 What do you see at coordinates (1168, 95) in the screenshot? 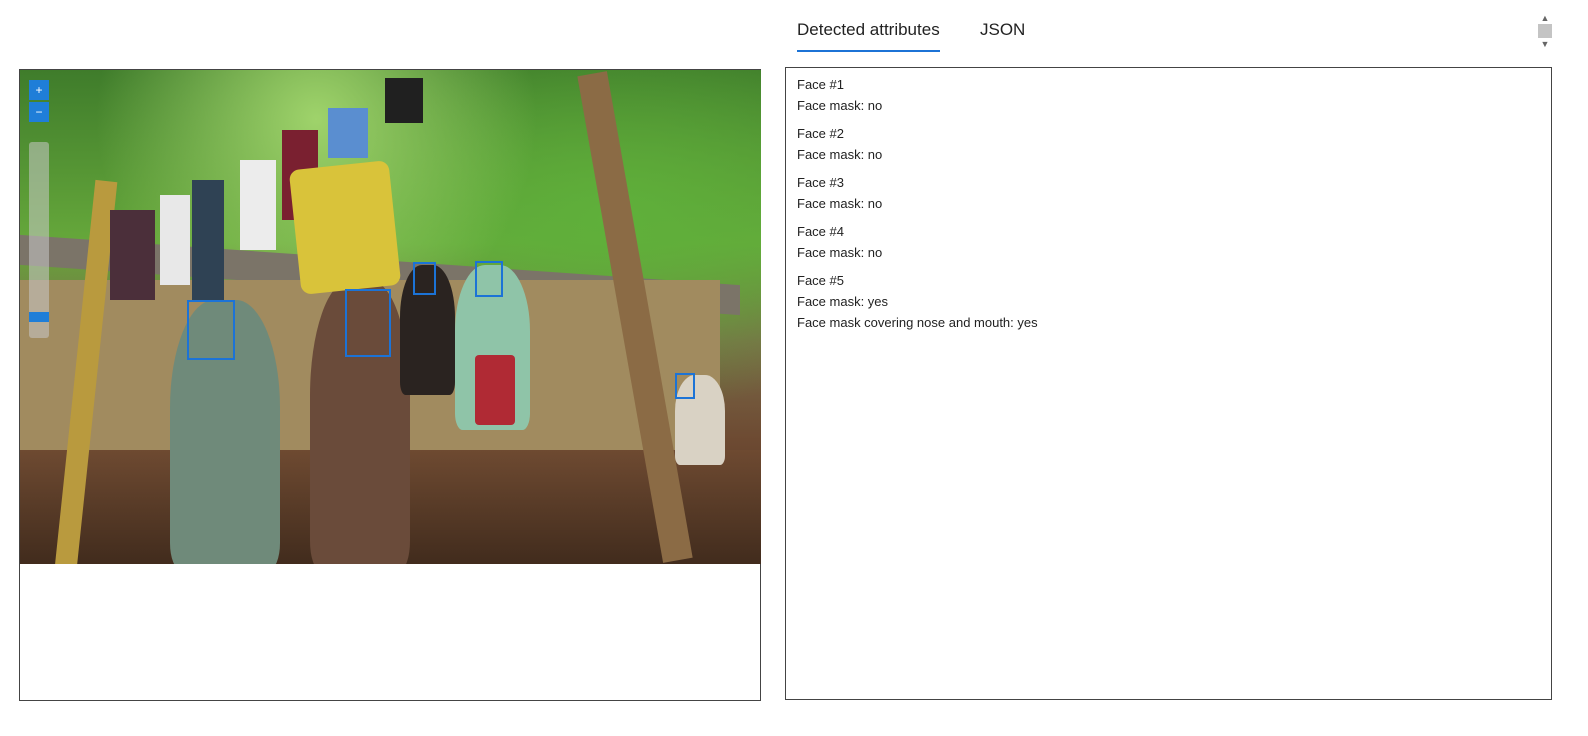
I see `face-entry-1: Face #1 Face mask: no` at bounding box center [1168, 95].